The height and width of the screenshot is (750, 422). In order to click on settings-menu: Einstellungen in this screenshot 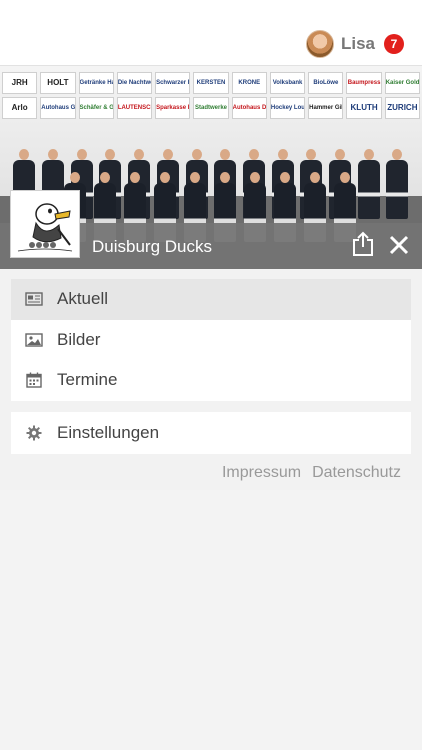, I will do `click(211, 433)`.